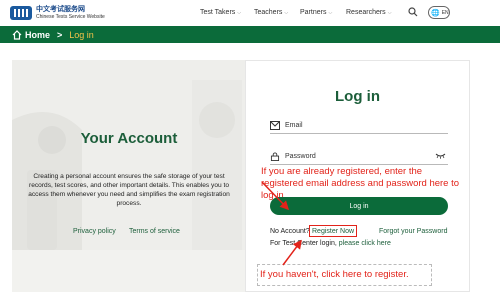 The height and width of the screenshot is (296, 500). I want to click on breadcrumb: Home > Log in, so click(250, 34).